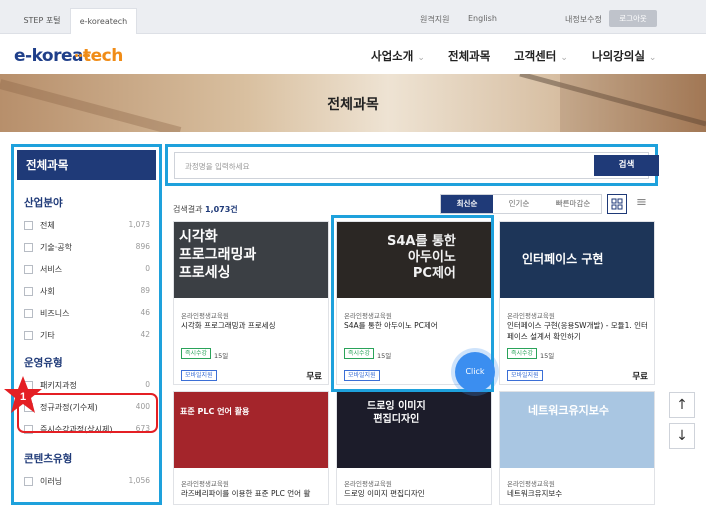 Image resolution: width=706 pixels, height=505 pixels. Describe the element at coordinates (88, 226) in the screenshot. I see `filter-all: 전체 1,073` at that location.